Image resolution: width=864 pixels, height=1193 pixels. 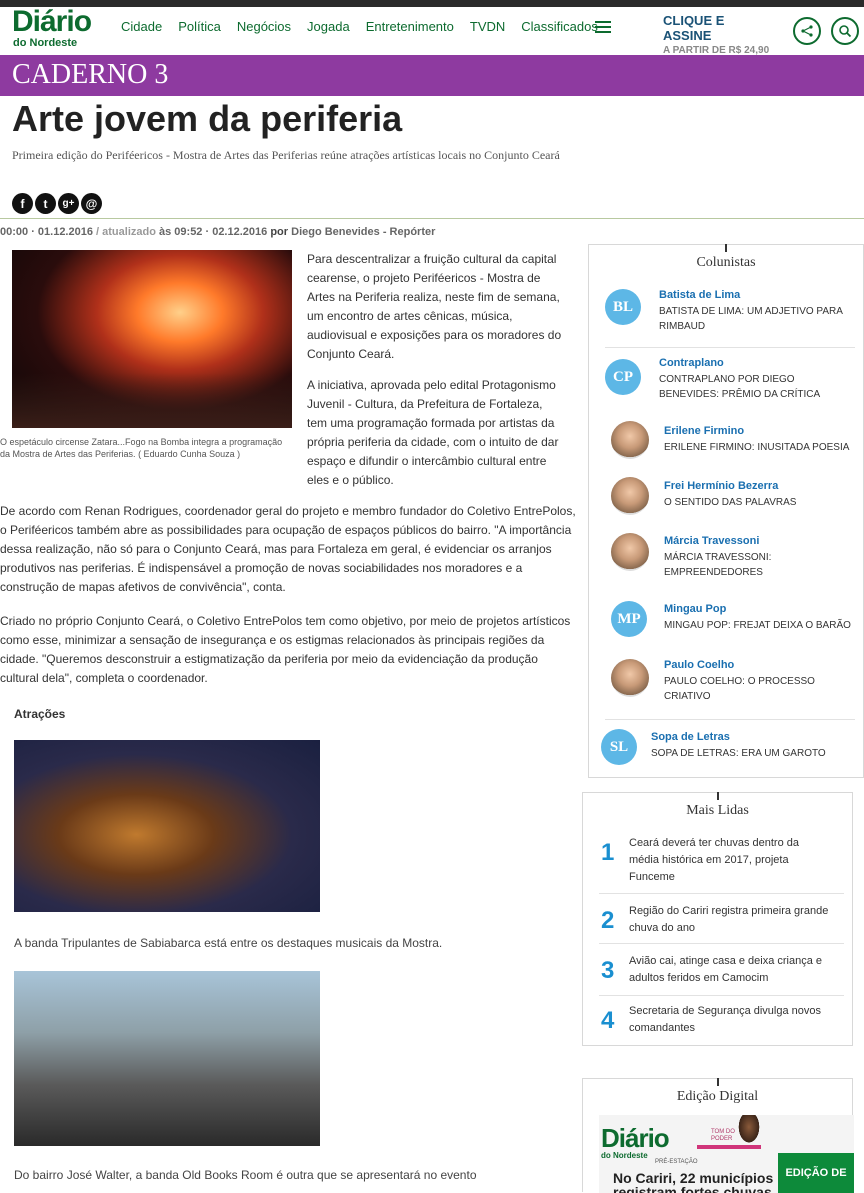 What do you see at coordinates (721, 486) in the screenshot?
I see `columnist-name: Frei Hermínio Bezerra` at bounding box center [721, 486].